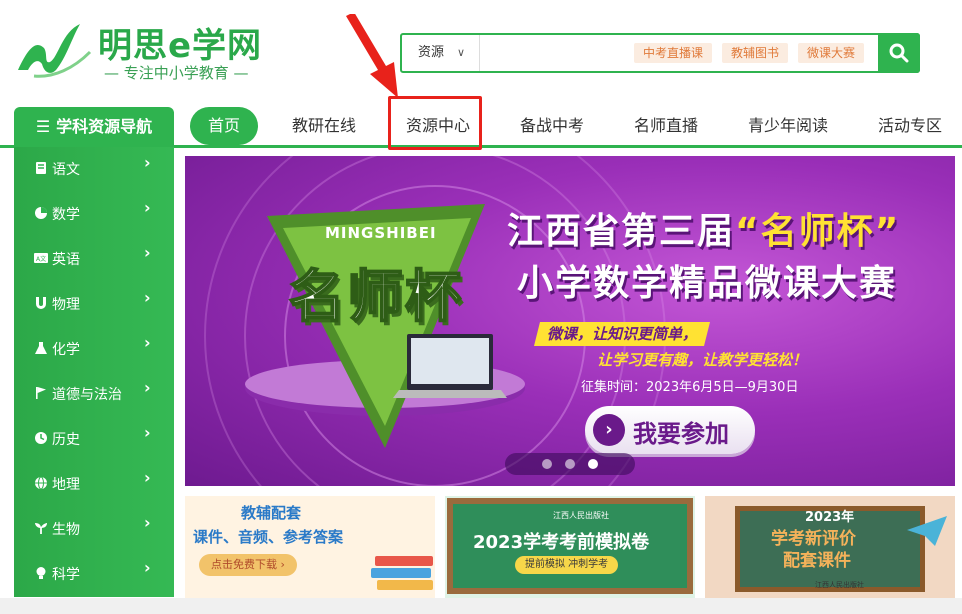  I want to click on join-button: › 我要参加, so click(670, 430).